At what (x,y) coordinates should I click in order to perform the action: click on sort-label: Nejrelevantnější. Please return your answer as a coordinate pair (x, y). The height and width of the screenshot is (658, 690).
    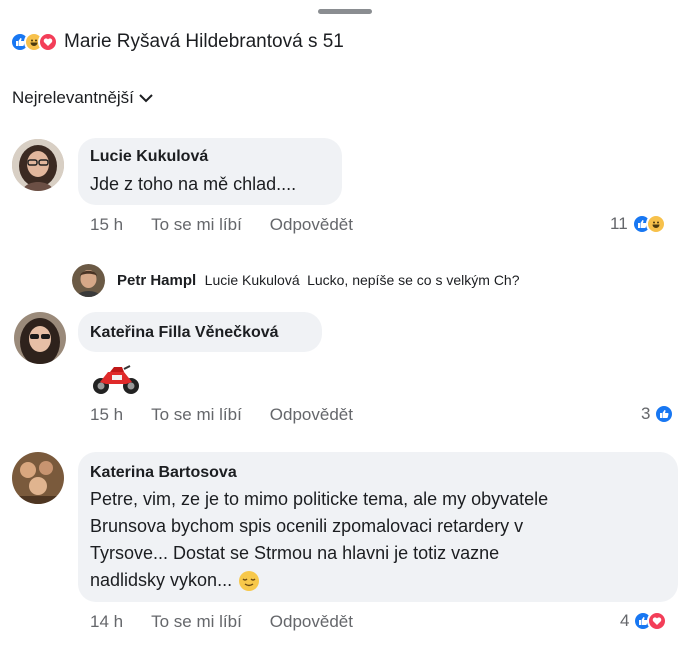
    Looking at the image, I should click on (73, 97).